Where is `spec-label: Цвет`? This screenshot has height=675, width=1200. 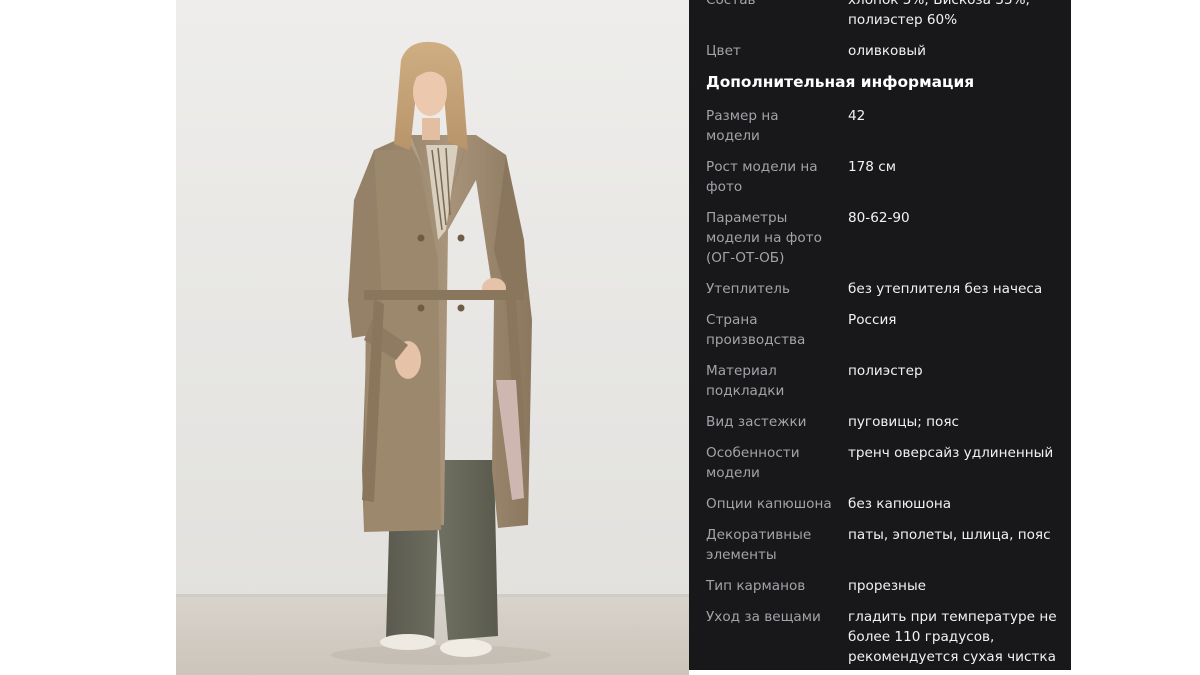
spec-label: Цвет is located at coordinates (723, 51).